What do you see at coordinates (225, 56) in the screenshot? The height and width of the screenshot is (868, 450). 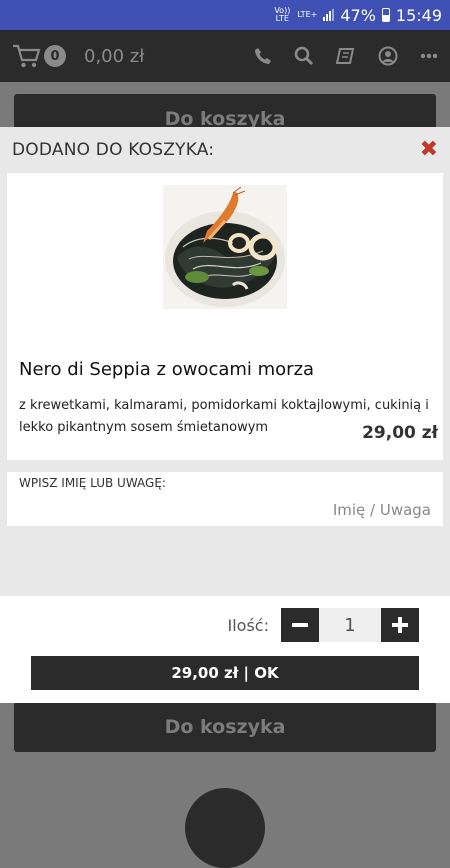 I see `app-header: 0 0,00 zł` at bounding box center [225, 56].